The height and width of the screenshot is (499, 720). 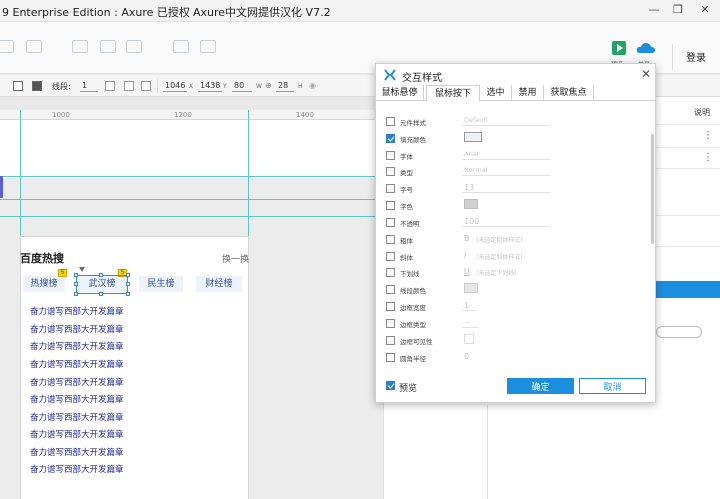 I want to click on prop-underline: 下划线 U (未选定下划线), so click(x=516, y=273).